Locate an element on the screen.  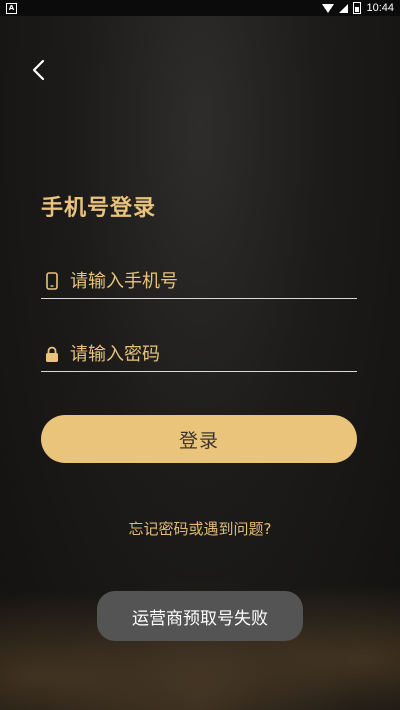
battery-icon is located at coordinates (357, 8).